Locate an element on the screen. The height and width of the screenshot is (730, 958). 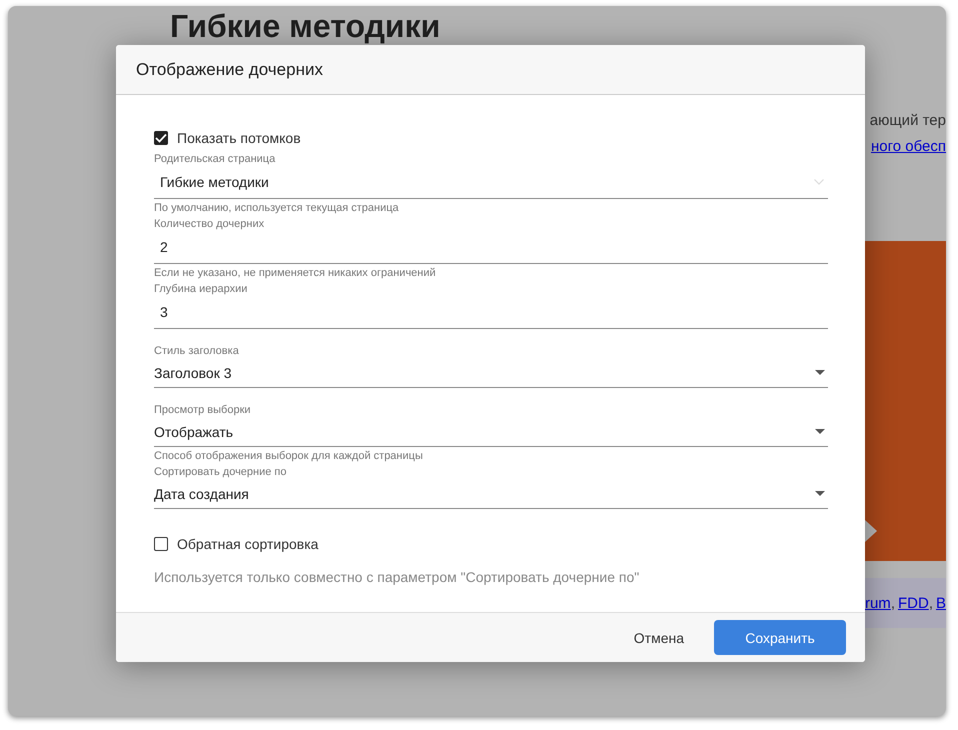
checkbox-label: Показать потомков is located at coordinates (239, 138).